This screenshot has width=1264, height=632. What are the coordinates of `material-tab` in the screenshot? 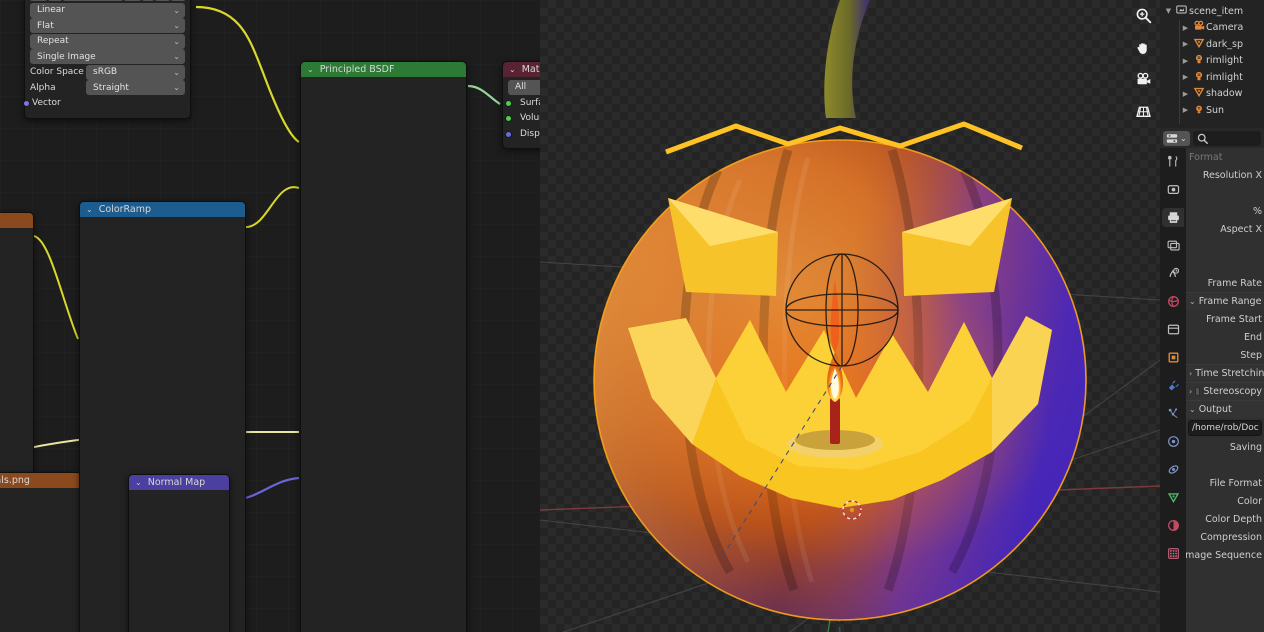 It's located at (1173, 525).